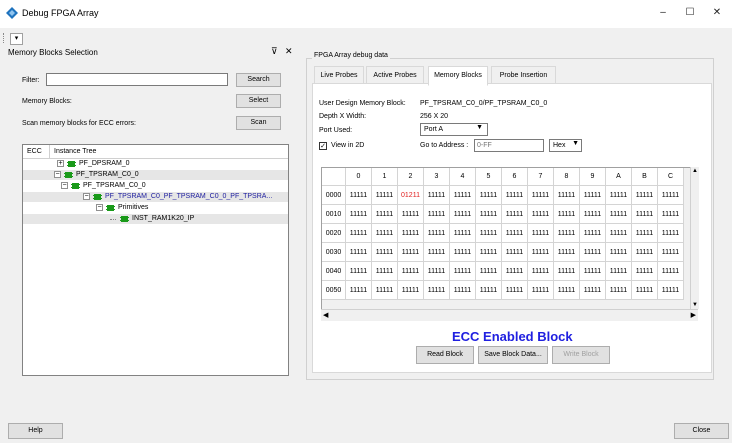  Describe the element at coordinates (137, 79) in the screenshot. I see `filter-input` at that location.